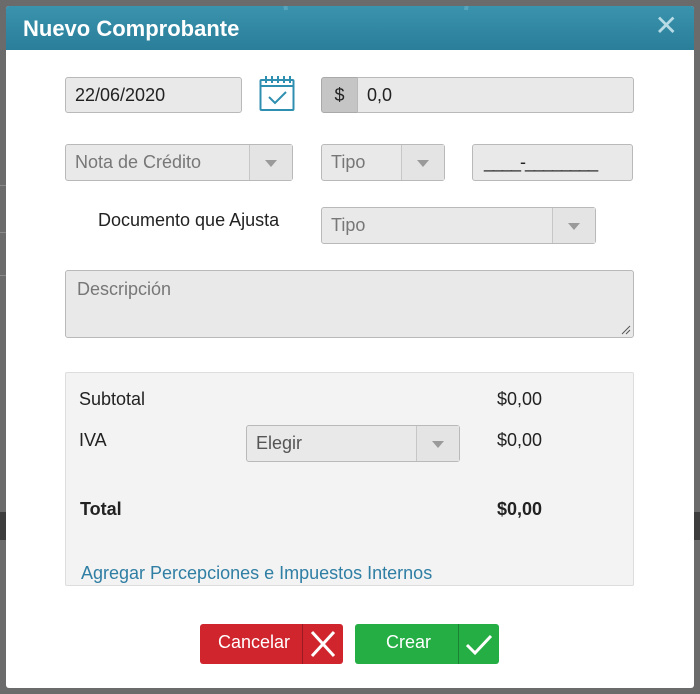  What do you see at coordinates (189, 220) in the screenshot?
I see `adjust-document-label: Documento que Ajusta` at bounding box center [189, 220].